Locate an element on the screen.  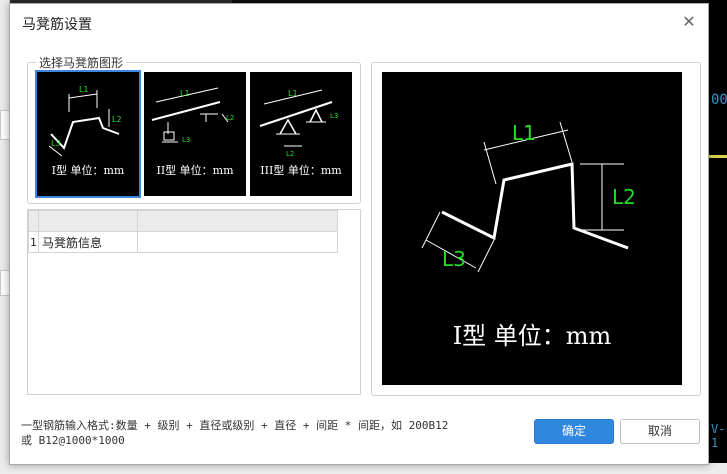
shape-type-3-caption: III型 单位：mm is located at coordinates (301, 170).